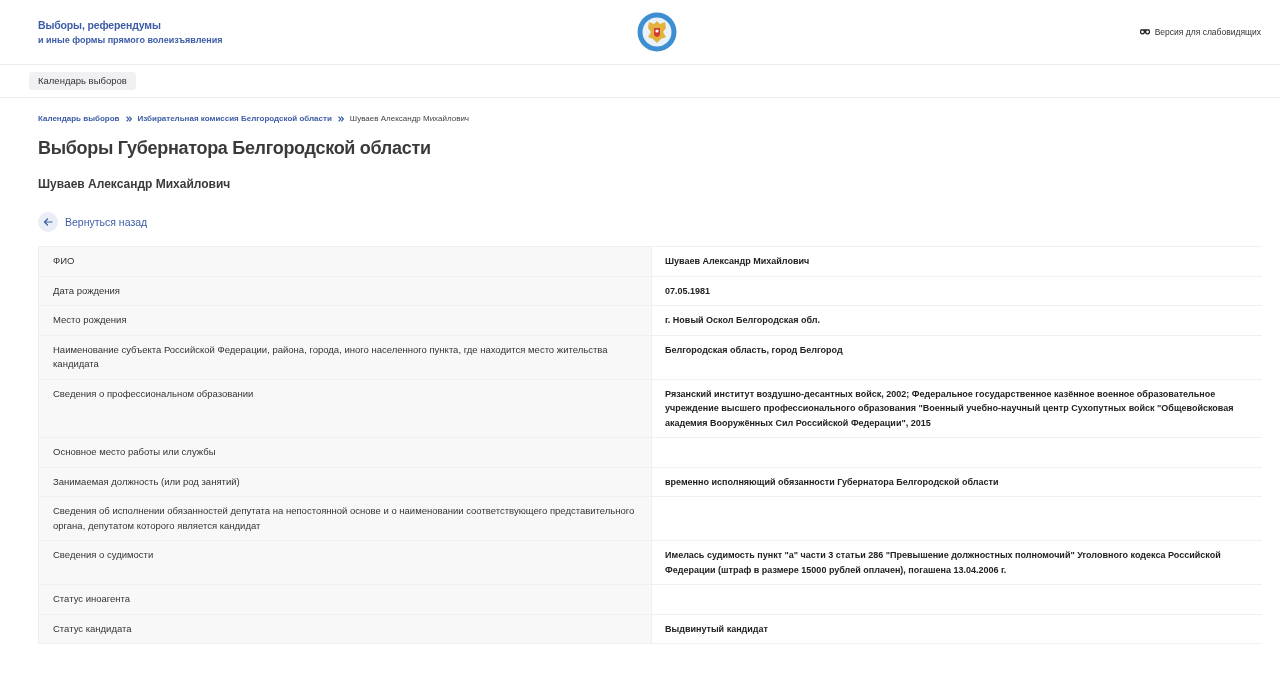 Image resolution: width=1280 pixels, height=689 pixels. What do you see at coordinates (345, 290) in the screenshot?
I see `field-label: Дата рождения` at bounding box center [345, 290].